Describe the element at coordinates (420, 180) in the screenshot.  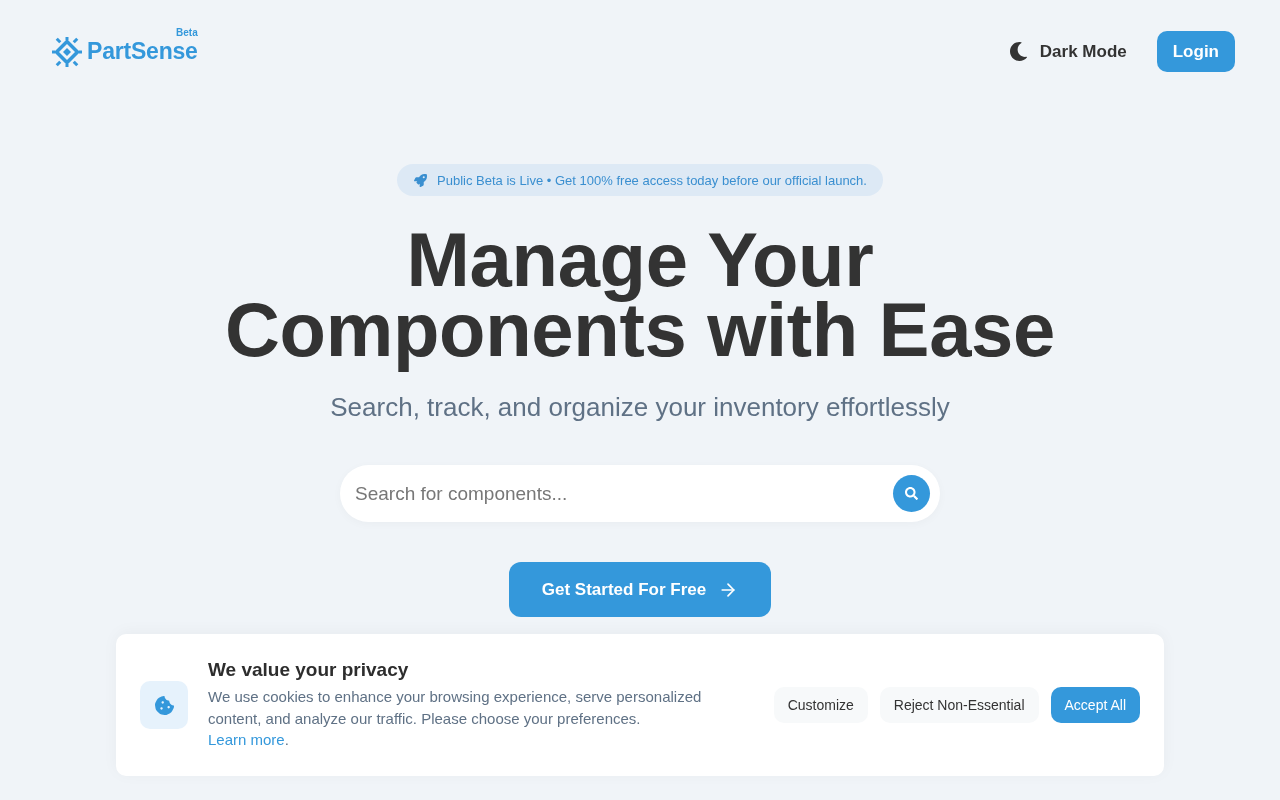
I see `rocket-icon` at that location.